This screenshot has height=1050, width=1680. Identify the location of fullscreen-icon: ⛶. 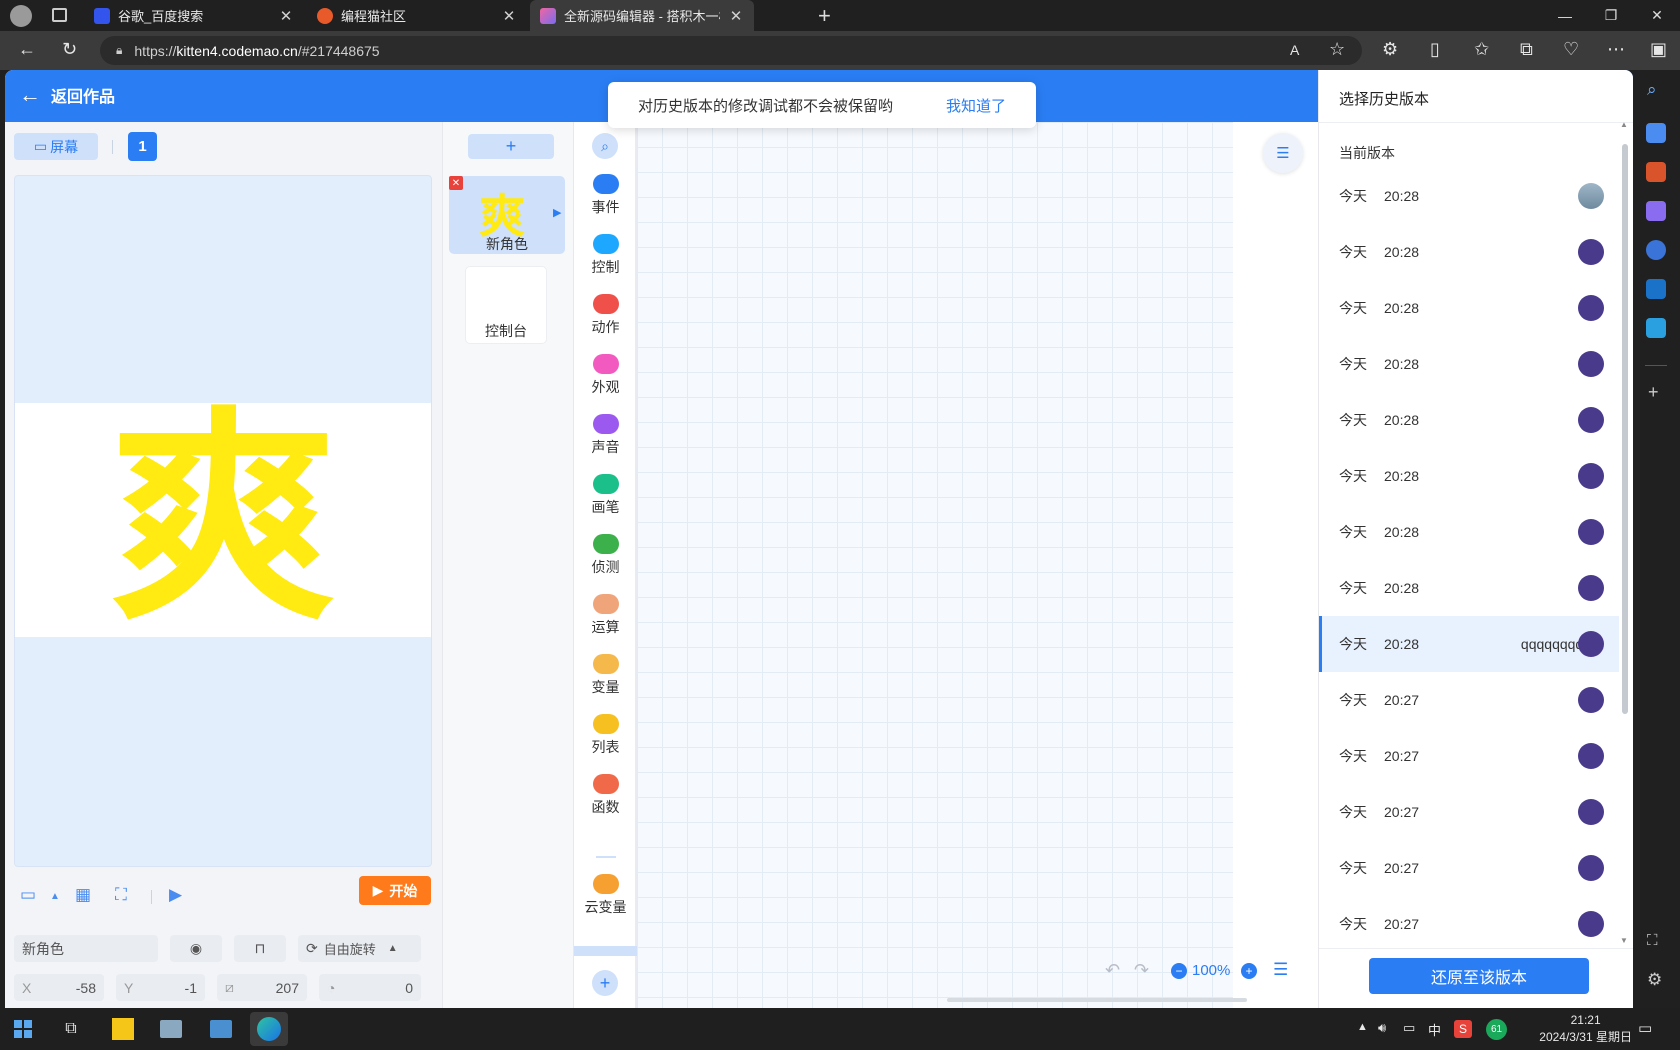
(121, 895).